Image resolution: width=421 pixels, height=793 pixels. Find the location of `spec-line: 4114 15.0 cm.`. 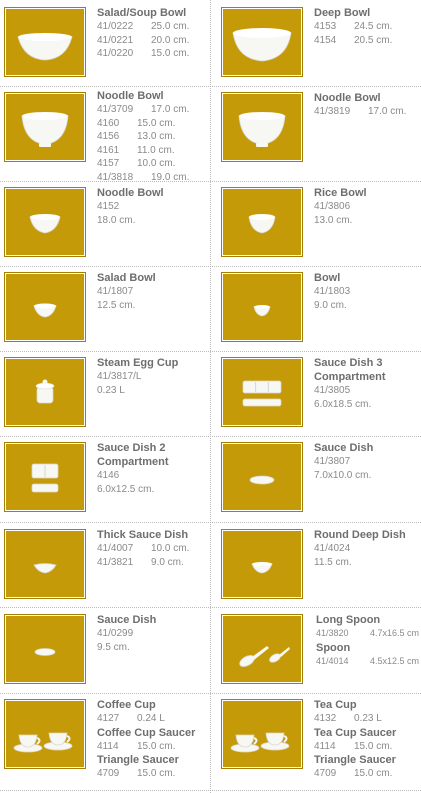

spec-line: 4114 15.0 cm. is located at coordinates (367, 747).